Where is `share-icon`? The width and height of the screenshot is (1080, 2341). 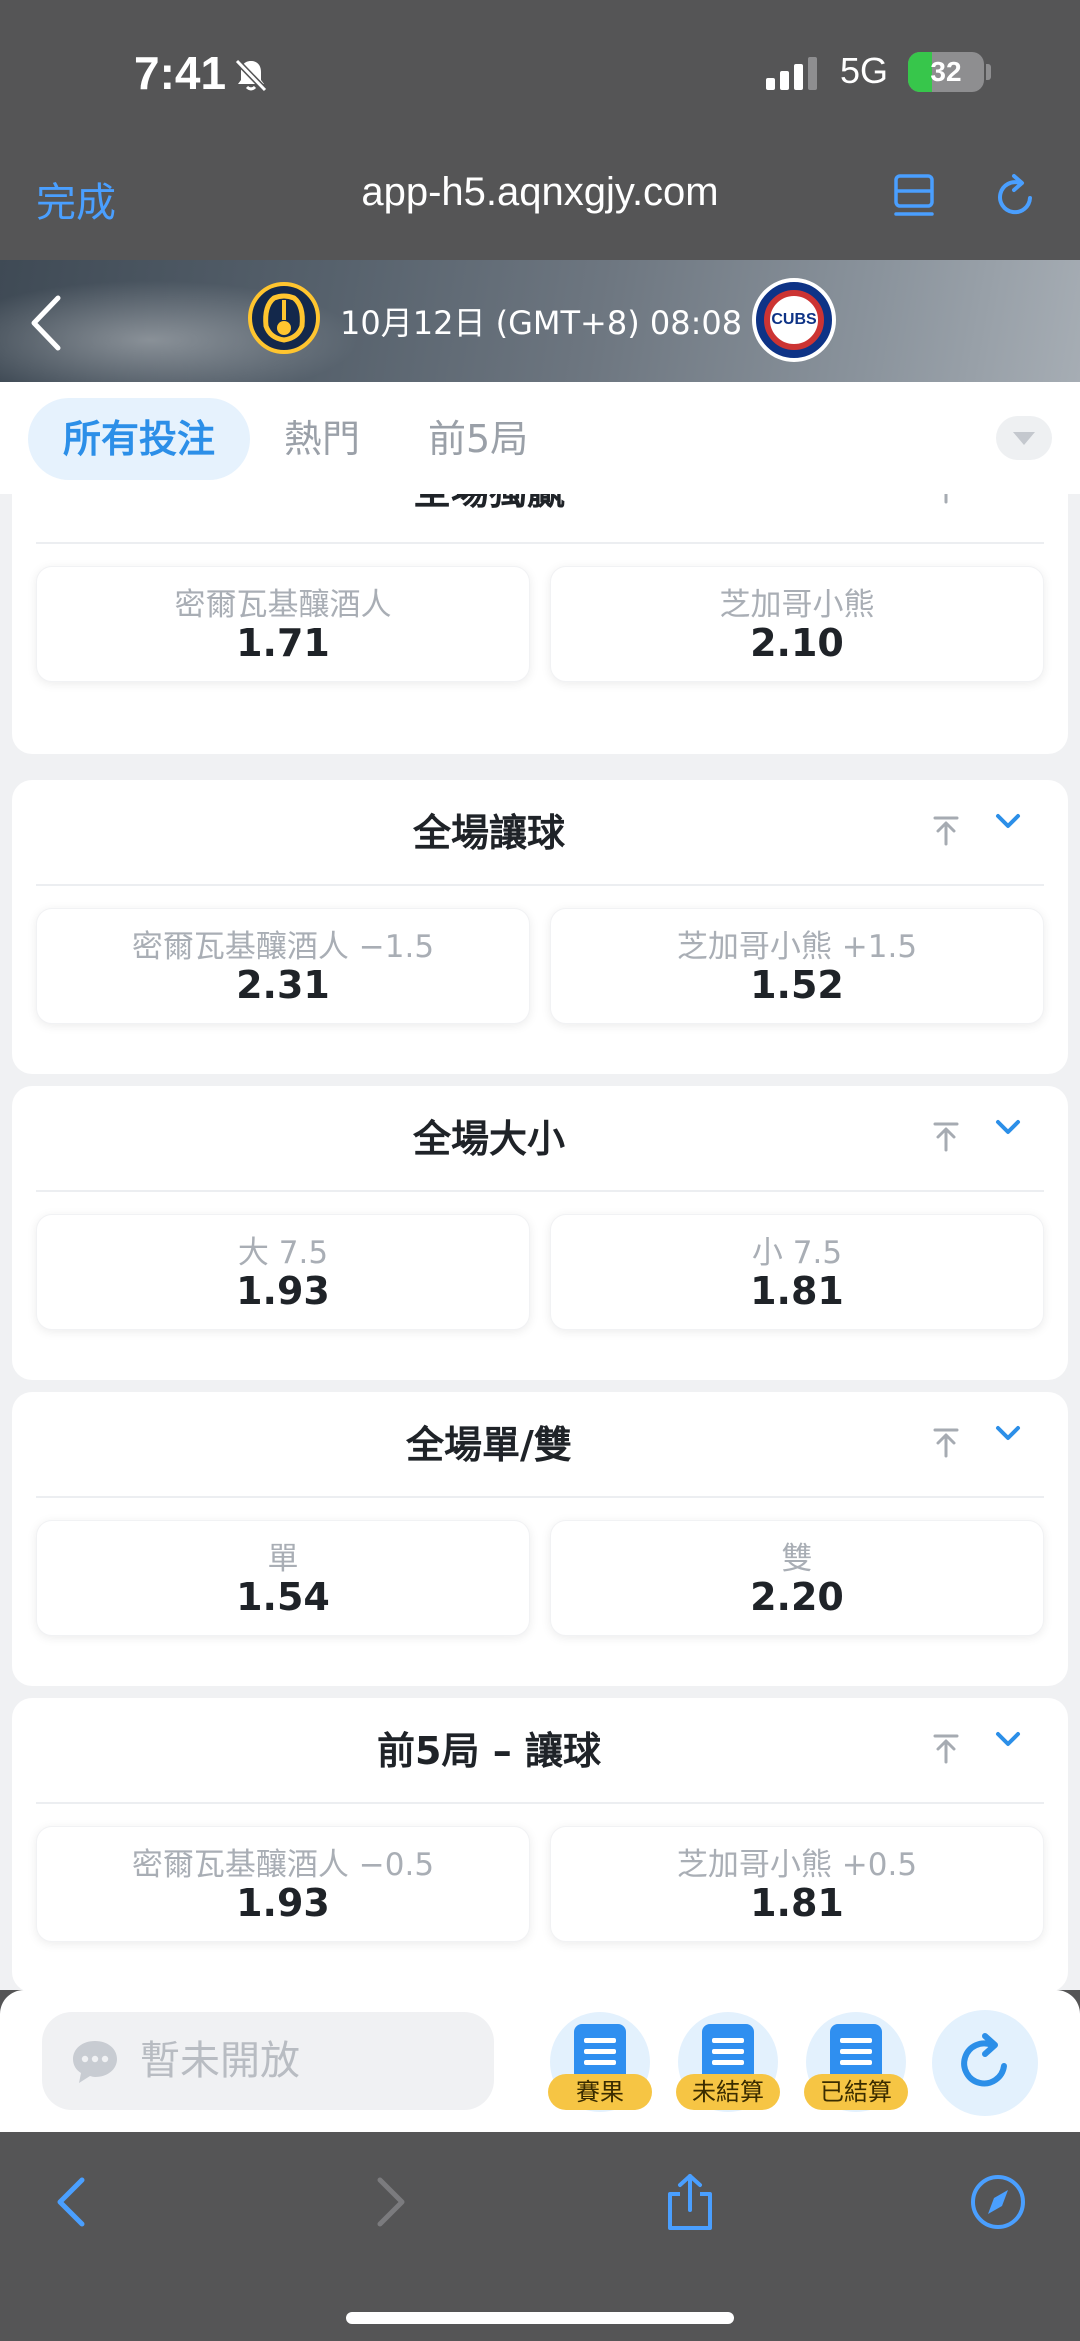 share-icon is located at coordinates (690, 2202).